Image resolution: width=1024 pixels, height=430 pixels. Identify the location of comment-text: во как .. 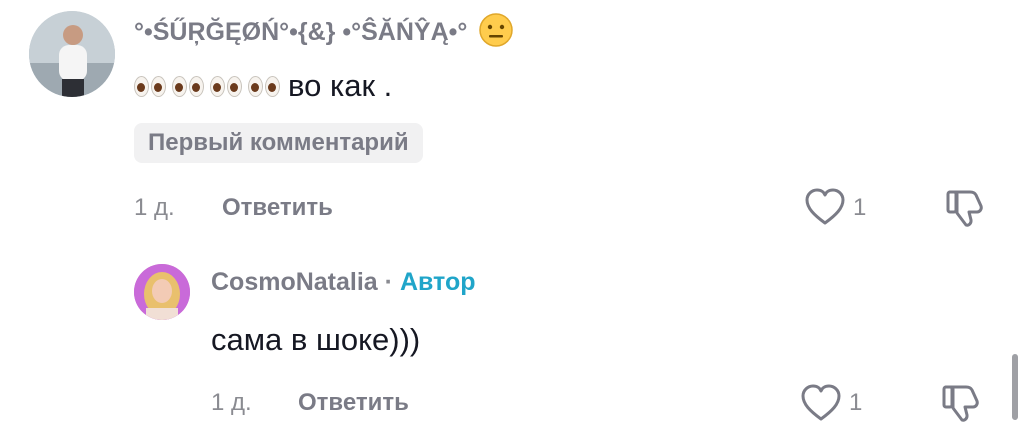
(340, 85).